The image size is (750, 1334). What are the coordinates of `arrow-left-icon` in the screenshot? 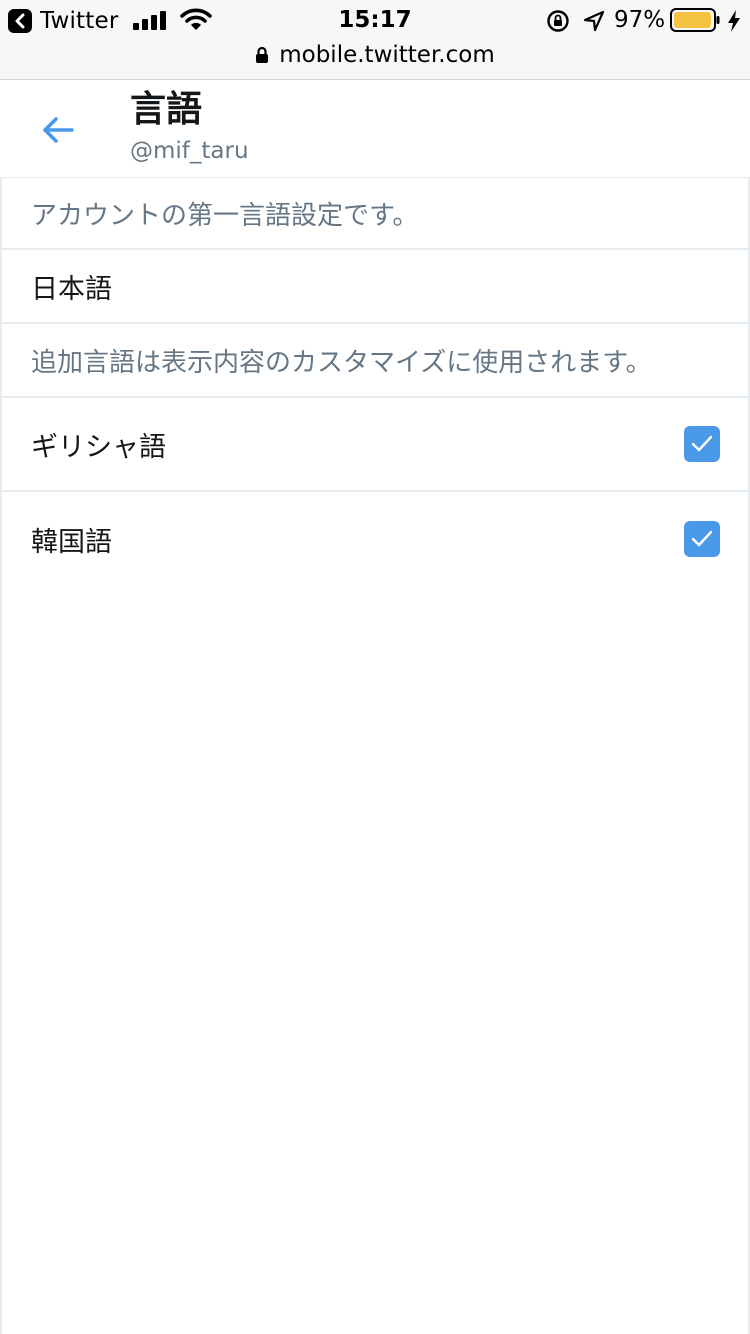 It's located at (58, 130).